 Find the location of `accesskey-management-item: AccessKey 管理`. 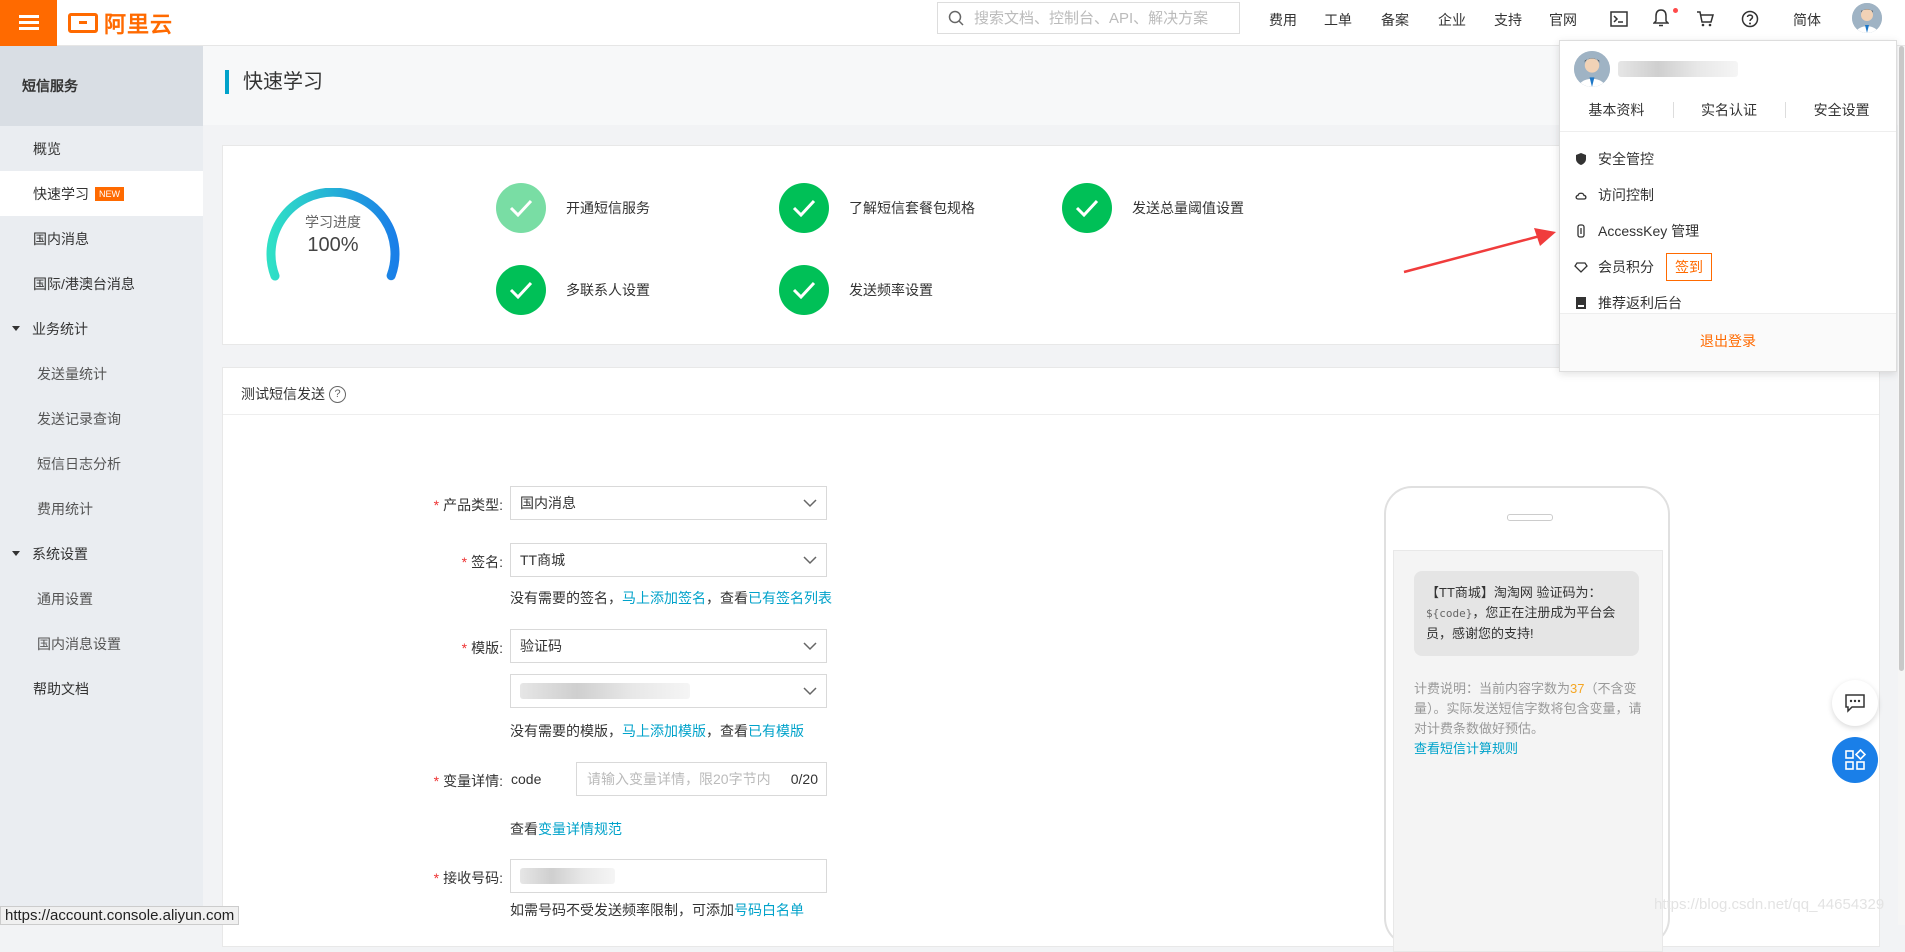

accesskey-management-item: AccessKey 管理 is located at coordinates (1636, 231).